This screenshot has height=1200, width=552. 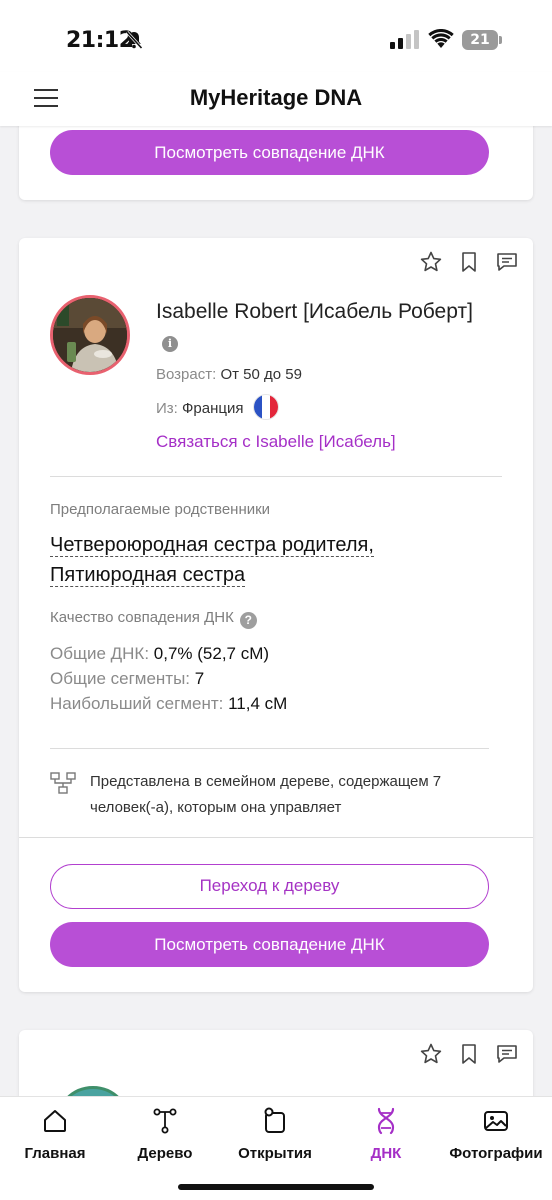 What do you see at coordinates (167, 408) in the screenshot?
I see `from-label: Из:` at bounding box center [167, 408].